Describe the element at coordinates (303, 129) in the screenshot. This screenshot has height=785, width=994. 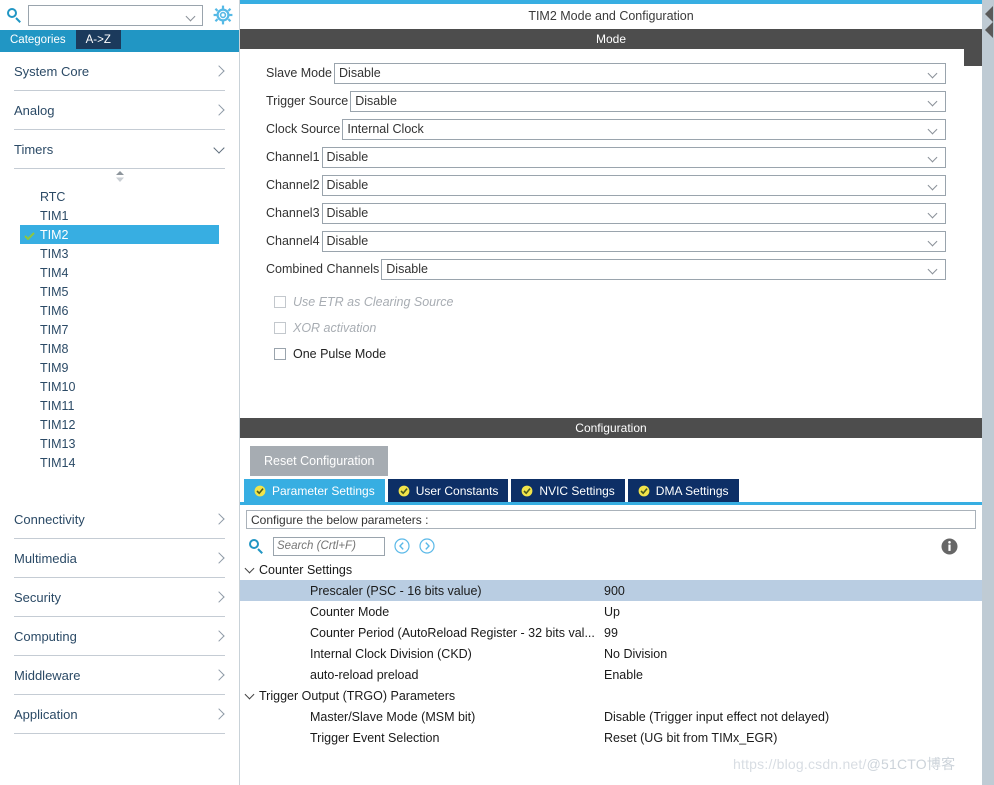
I see `clock-source-label: Clock Source` at that location.